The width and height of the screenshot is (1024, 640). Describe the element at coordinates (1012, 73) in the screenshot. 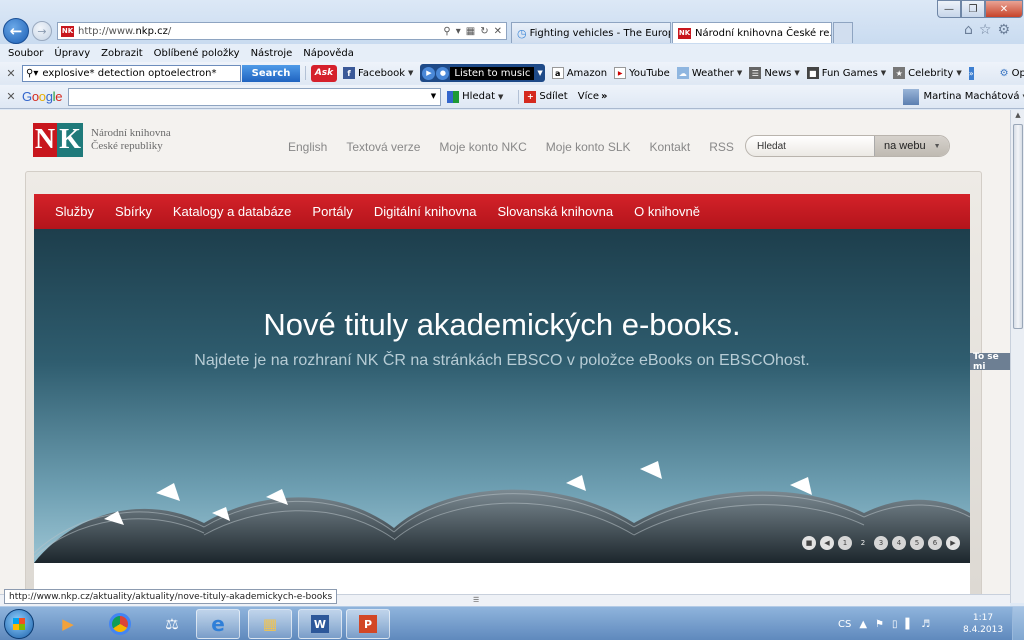

I see `options-button: ⚙Options▼` at that location.